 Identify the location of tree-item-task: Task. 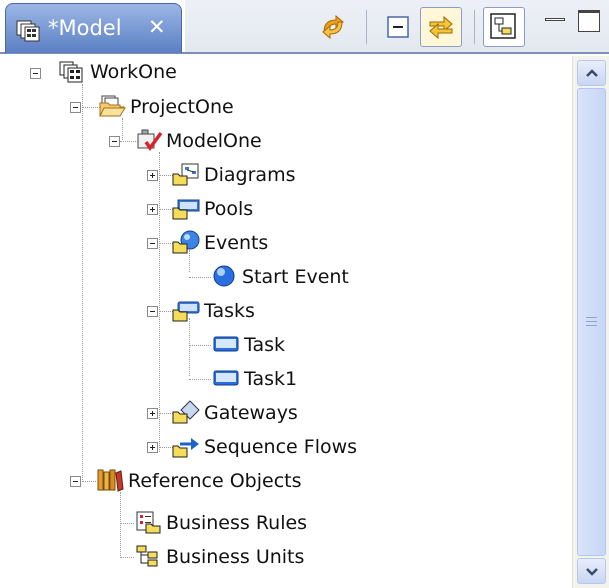
(264, 345).